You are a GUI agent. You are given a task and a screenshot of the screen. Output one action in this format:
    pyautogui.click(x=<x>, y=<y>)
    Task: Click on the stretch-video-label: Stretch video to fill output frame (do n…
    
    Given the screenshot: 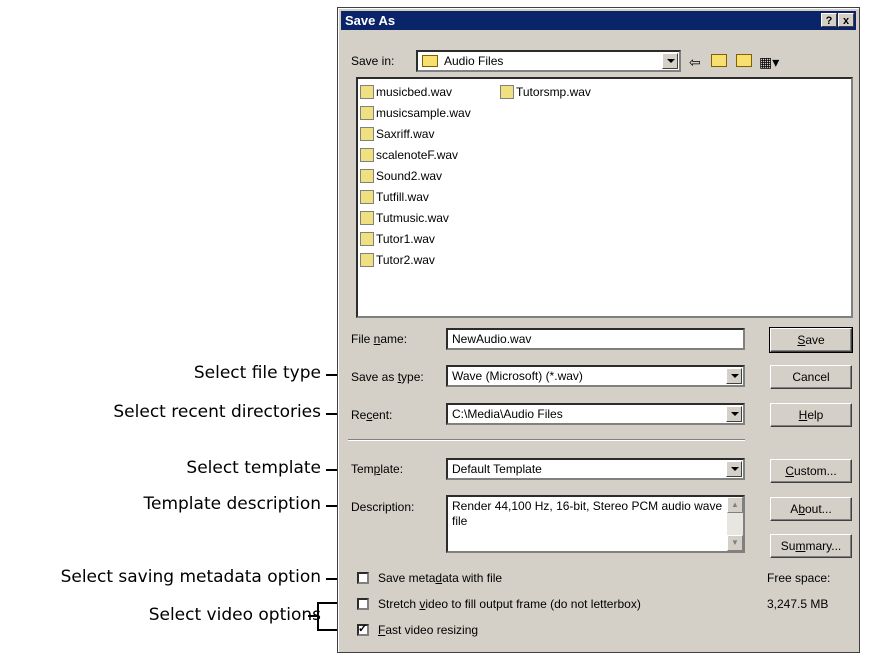 What is the action you would take?
    pyautogui.click(x=509, y=604)
    